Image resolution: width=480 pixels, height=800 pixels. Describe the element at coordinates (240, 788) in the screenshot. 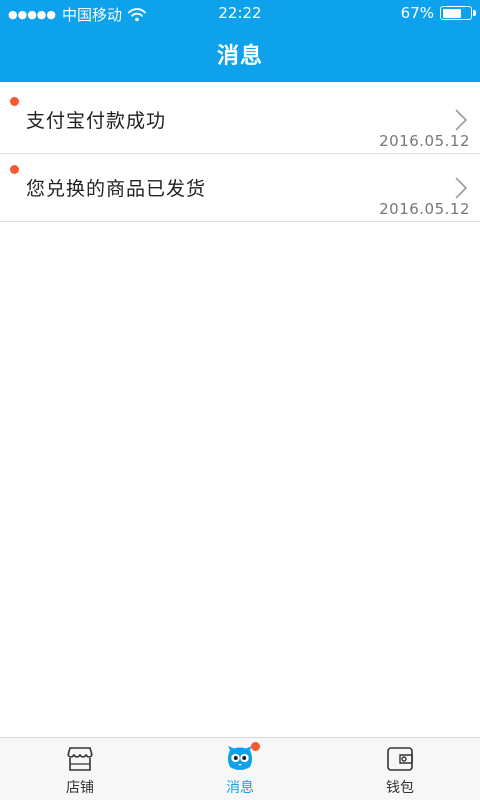

I see `tab-label: 消息` at that location.